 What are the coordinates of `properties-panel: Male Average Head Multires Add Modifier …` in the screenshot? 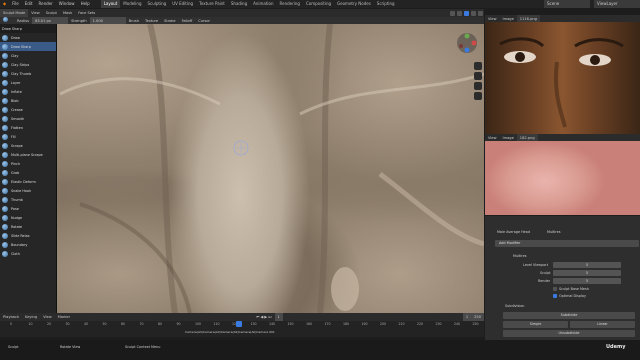 It's located at (562, 278).